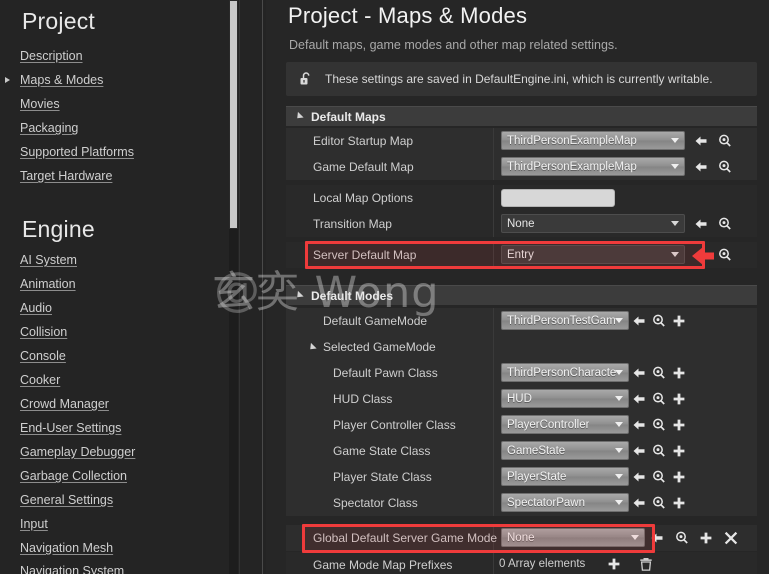 The image size is (769, 574). What do you see at coordinates (394, 425) in the screenshot?
I see `property-label: Player Controller Class` at bounding box center [394, 425].